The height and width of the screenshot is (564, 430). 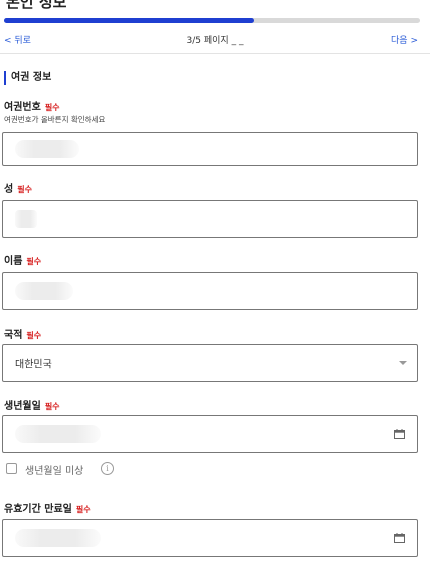 What do you see at coordinates (9, 189) in the screenshot?
I see `surname-label-text: 성` at bounding box center [9, 189].